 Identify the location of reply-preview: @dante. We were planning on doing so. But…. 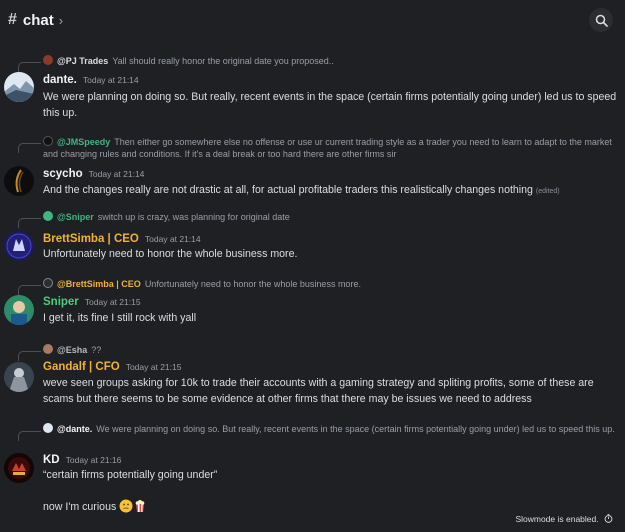
(329, 429).